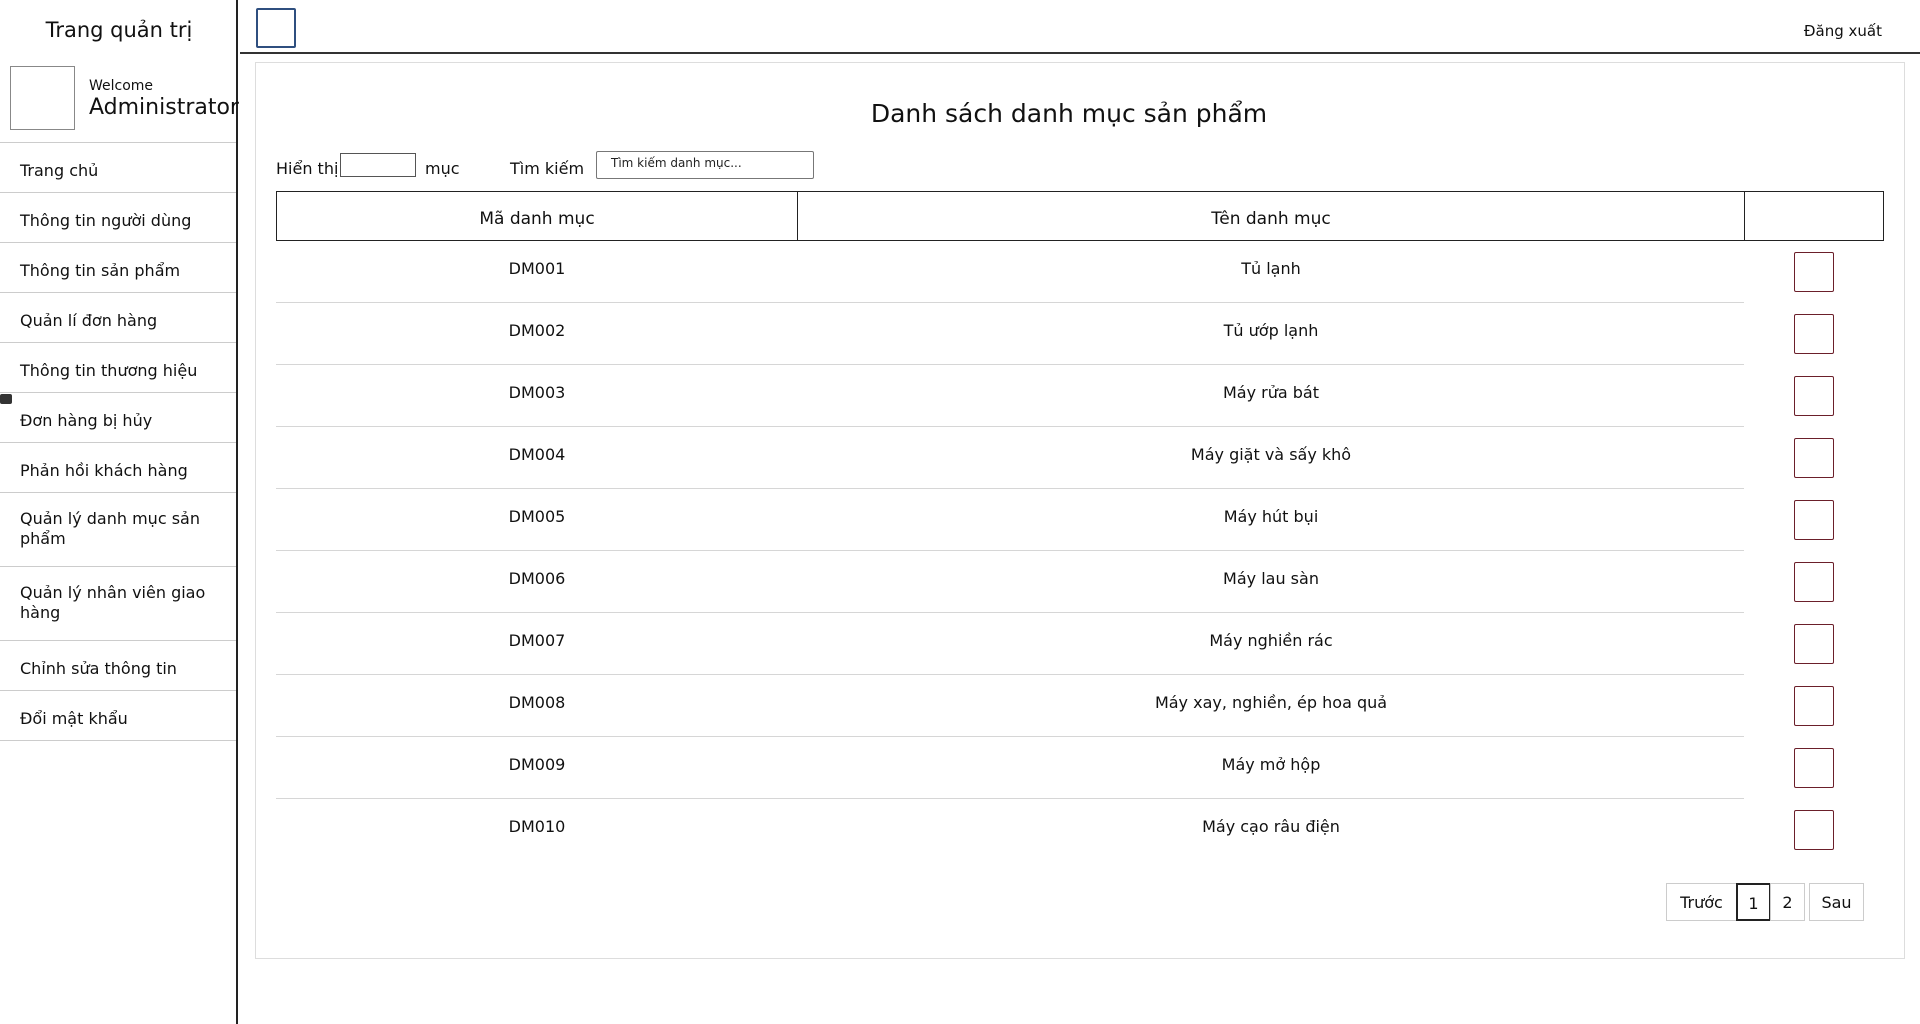  I want to click on category-code: DM010, so click(537, 826).